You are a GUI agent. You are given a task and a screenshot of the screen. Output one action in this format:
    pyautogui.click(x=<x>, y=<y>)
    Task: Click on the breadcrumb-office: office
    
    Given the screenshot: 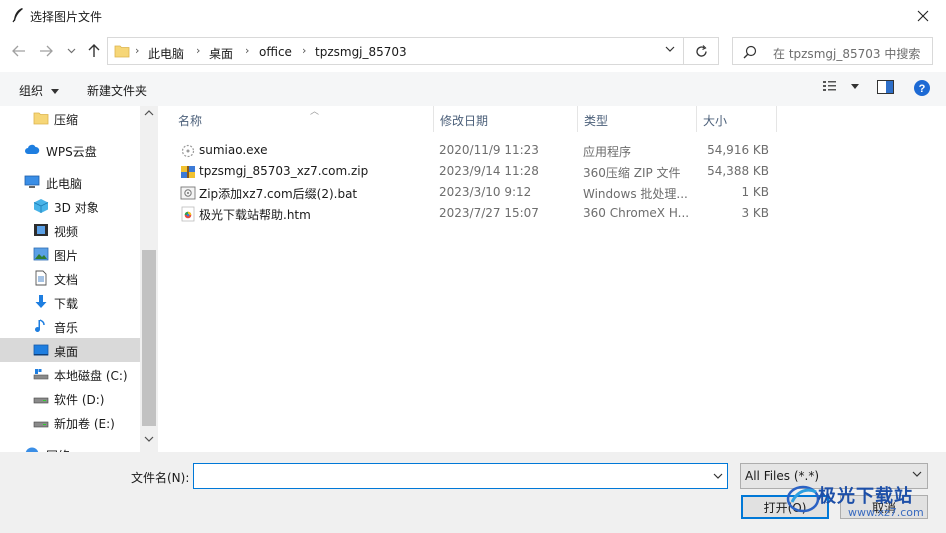 What is the action you would take?
    pyautogui.click(x=275, y=52)
    